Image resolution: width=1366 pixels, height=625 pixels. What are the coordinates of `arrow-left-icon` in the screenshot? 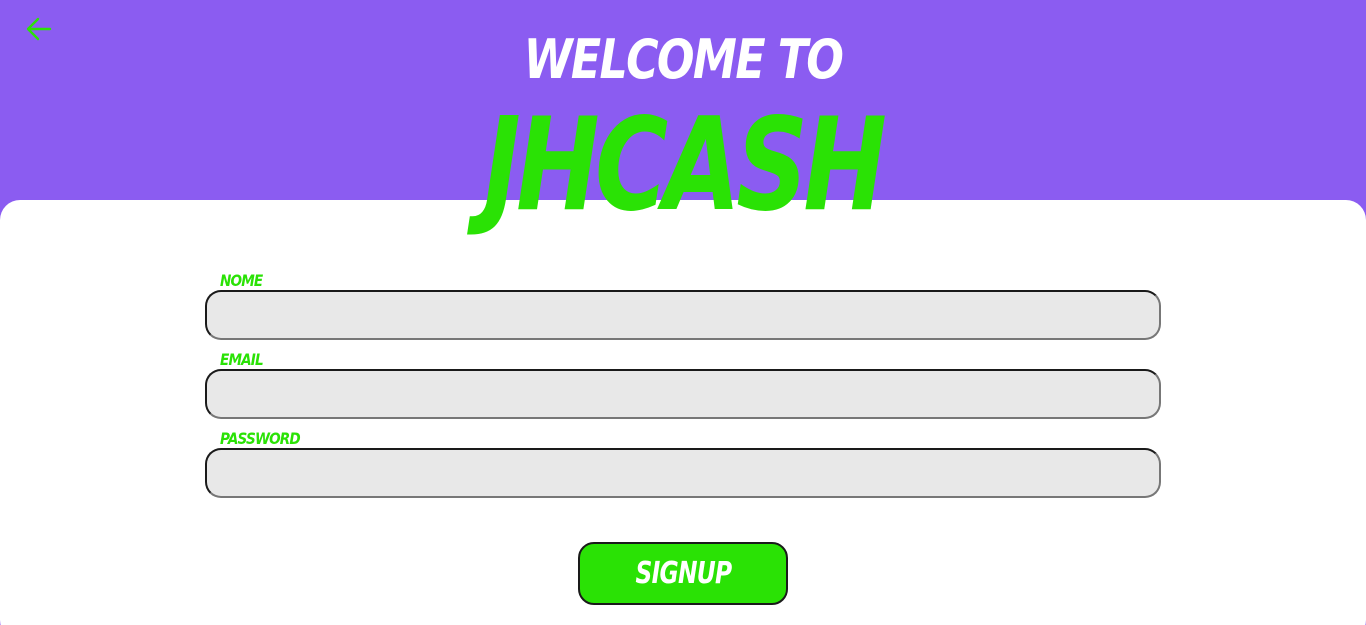 It's located at (39, 29).